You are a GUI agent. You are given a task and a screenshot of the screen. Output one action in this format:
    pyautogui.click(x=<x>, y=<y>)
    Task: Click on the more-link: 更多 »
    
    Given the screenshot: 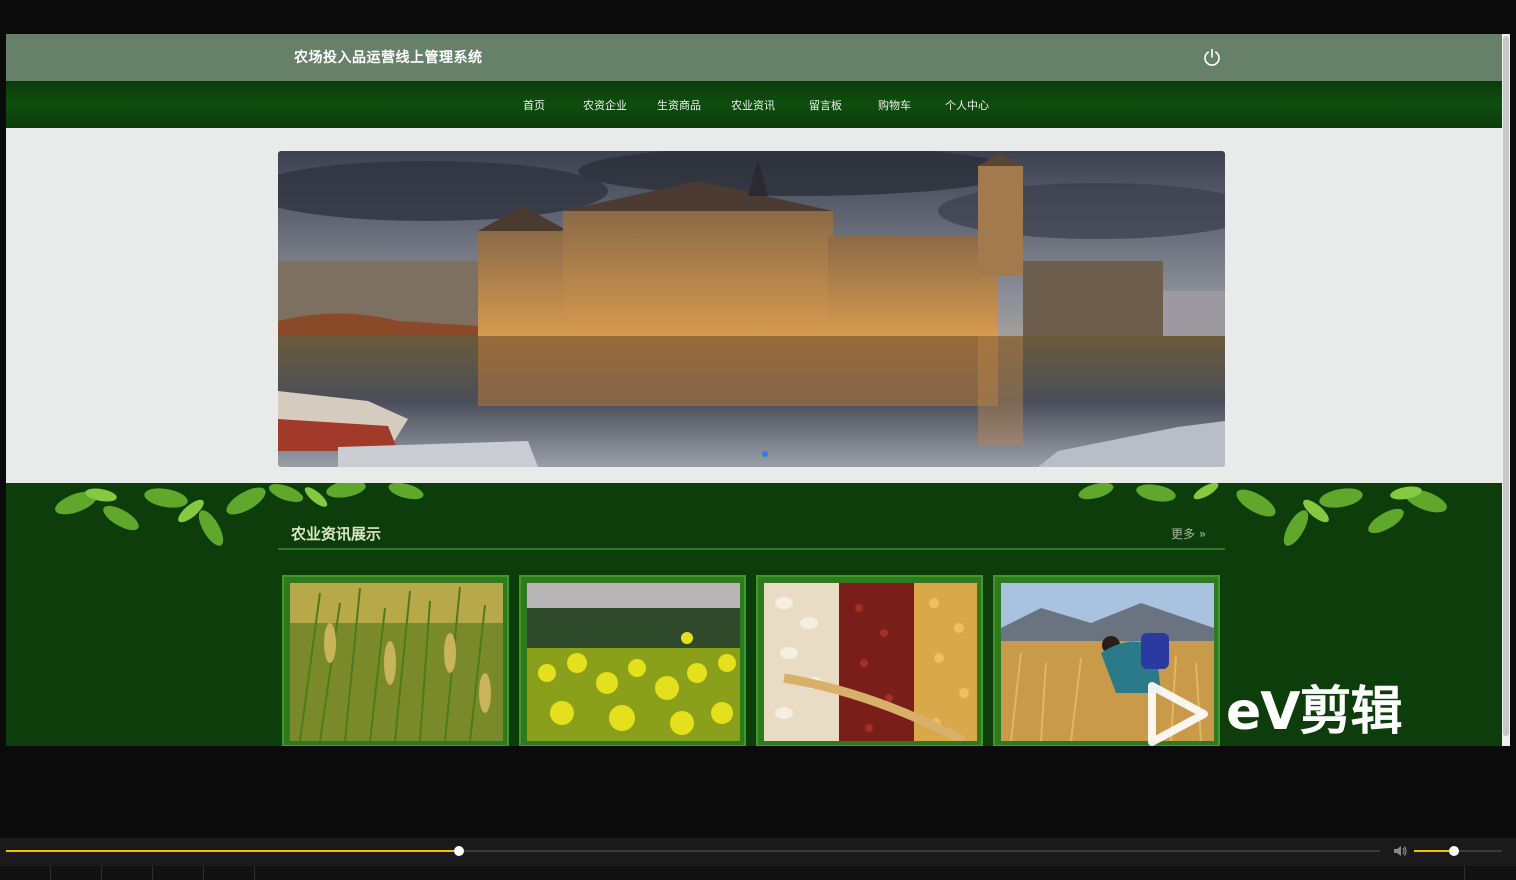 What is the action you would take?
    pyautogui.click(x=1188, y=533)
    